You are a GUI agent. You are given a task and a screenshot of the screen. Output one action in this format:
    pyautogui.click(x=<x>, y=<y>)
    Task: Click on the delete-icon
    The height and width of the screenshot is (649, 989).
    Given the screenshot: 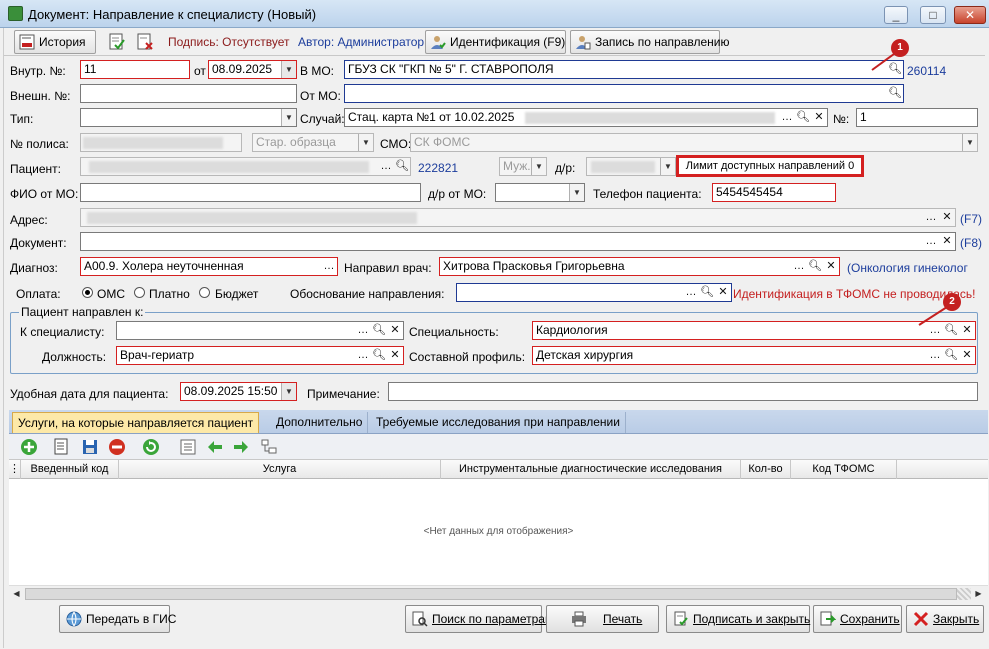 What is the action you would take?
    pyautogui.click(x=117, y=447)
    